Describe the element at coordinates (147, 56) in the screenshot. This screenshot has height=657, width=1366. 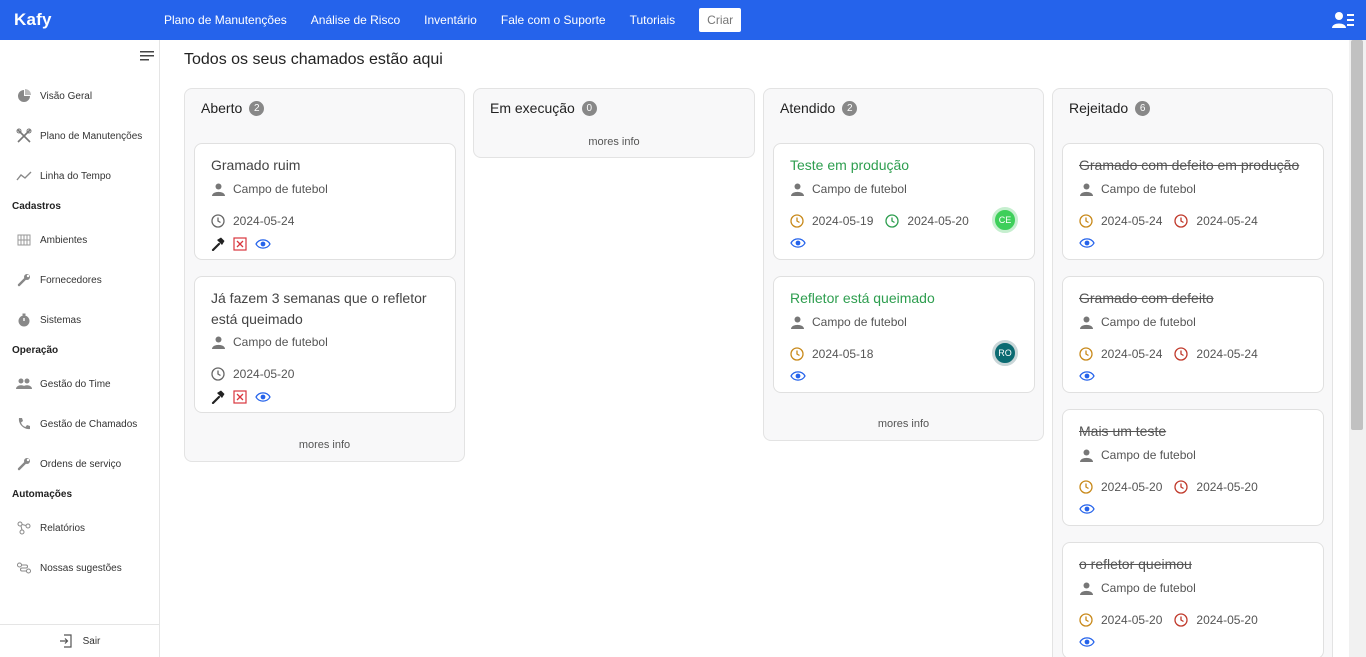
I see `menu-toggle-icon` at that location.